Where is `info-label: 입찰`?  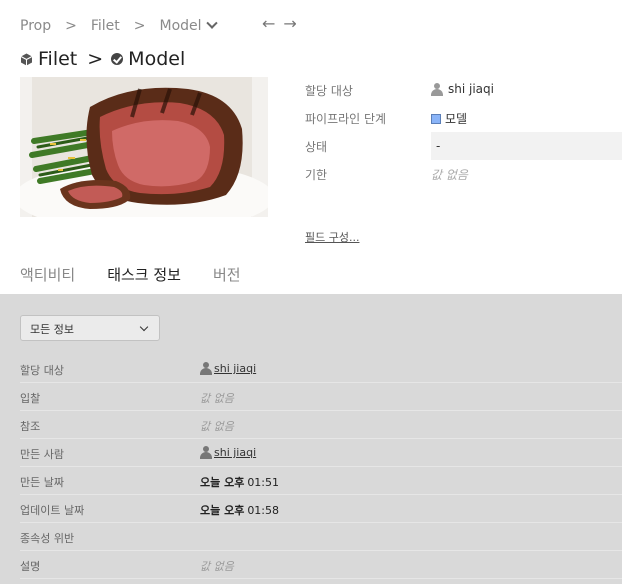 info-label: 입찰 is located at coordinates (30, 398).